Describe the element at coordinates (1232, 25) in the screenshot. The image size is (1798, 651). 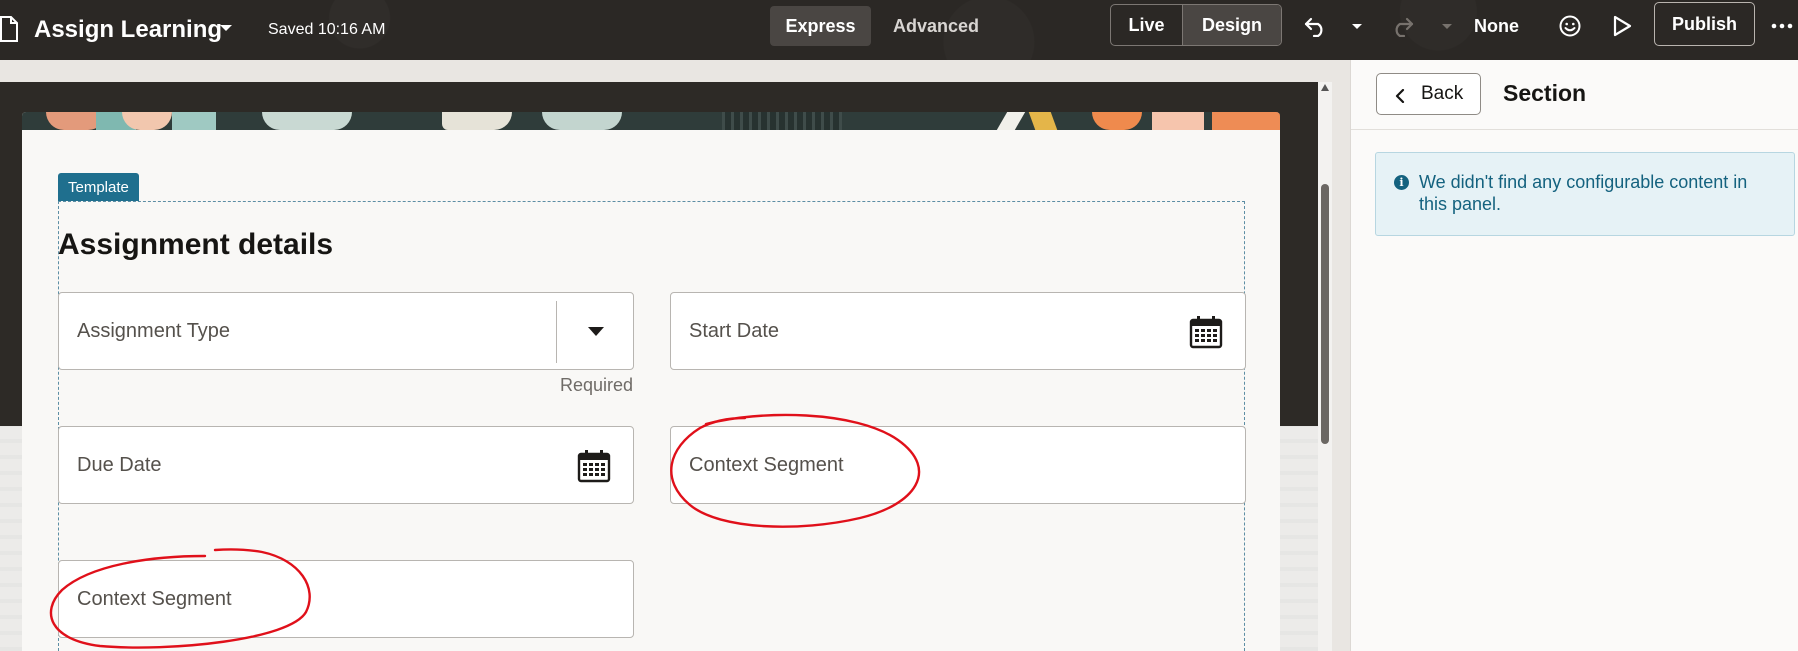
I see `design-button: Design` at that location.